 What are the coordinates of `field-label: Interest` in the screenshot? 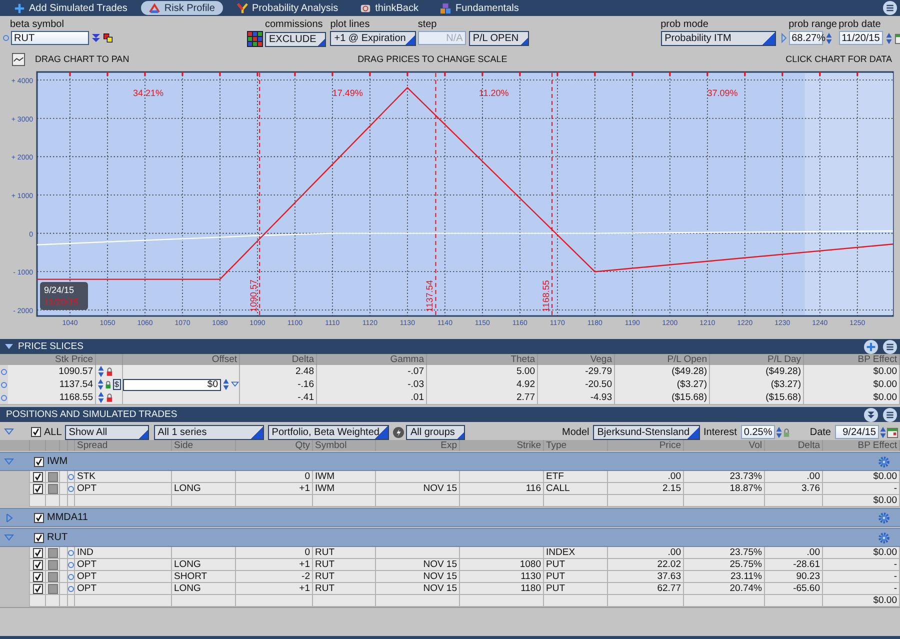 It's located at (720, 432).